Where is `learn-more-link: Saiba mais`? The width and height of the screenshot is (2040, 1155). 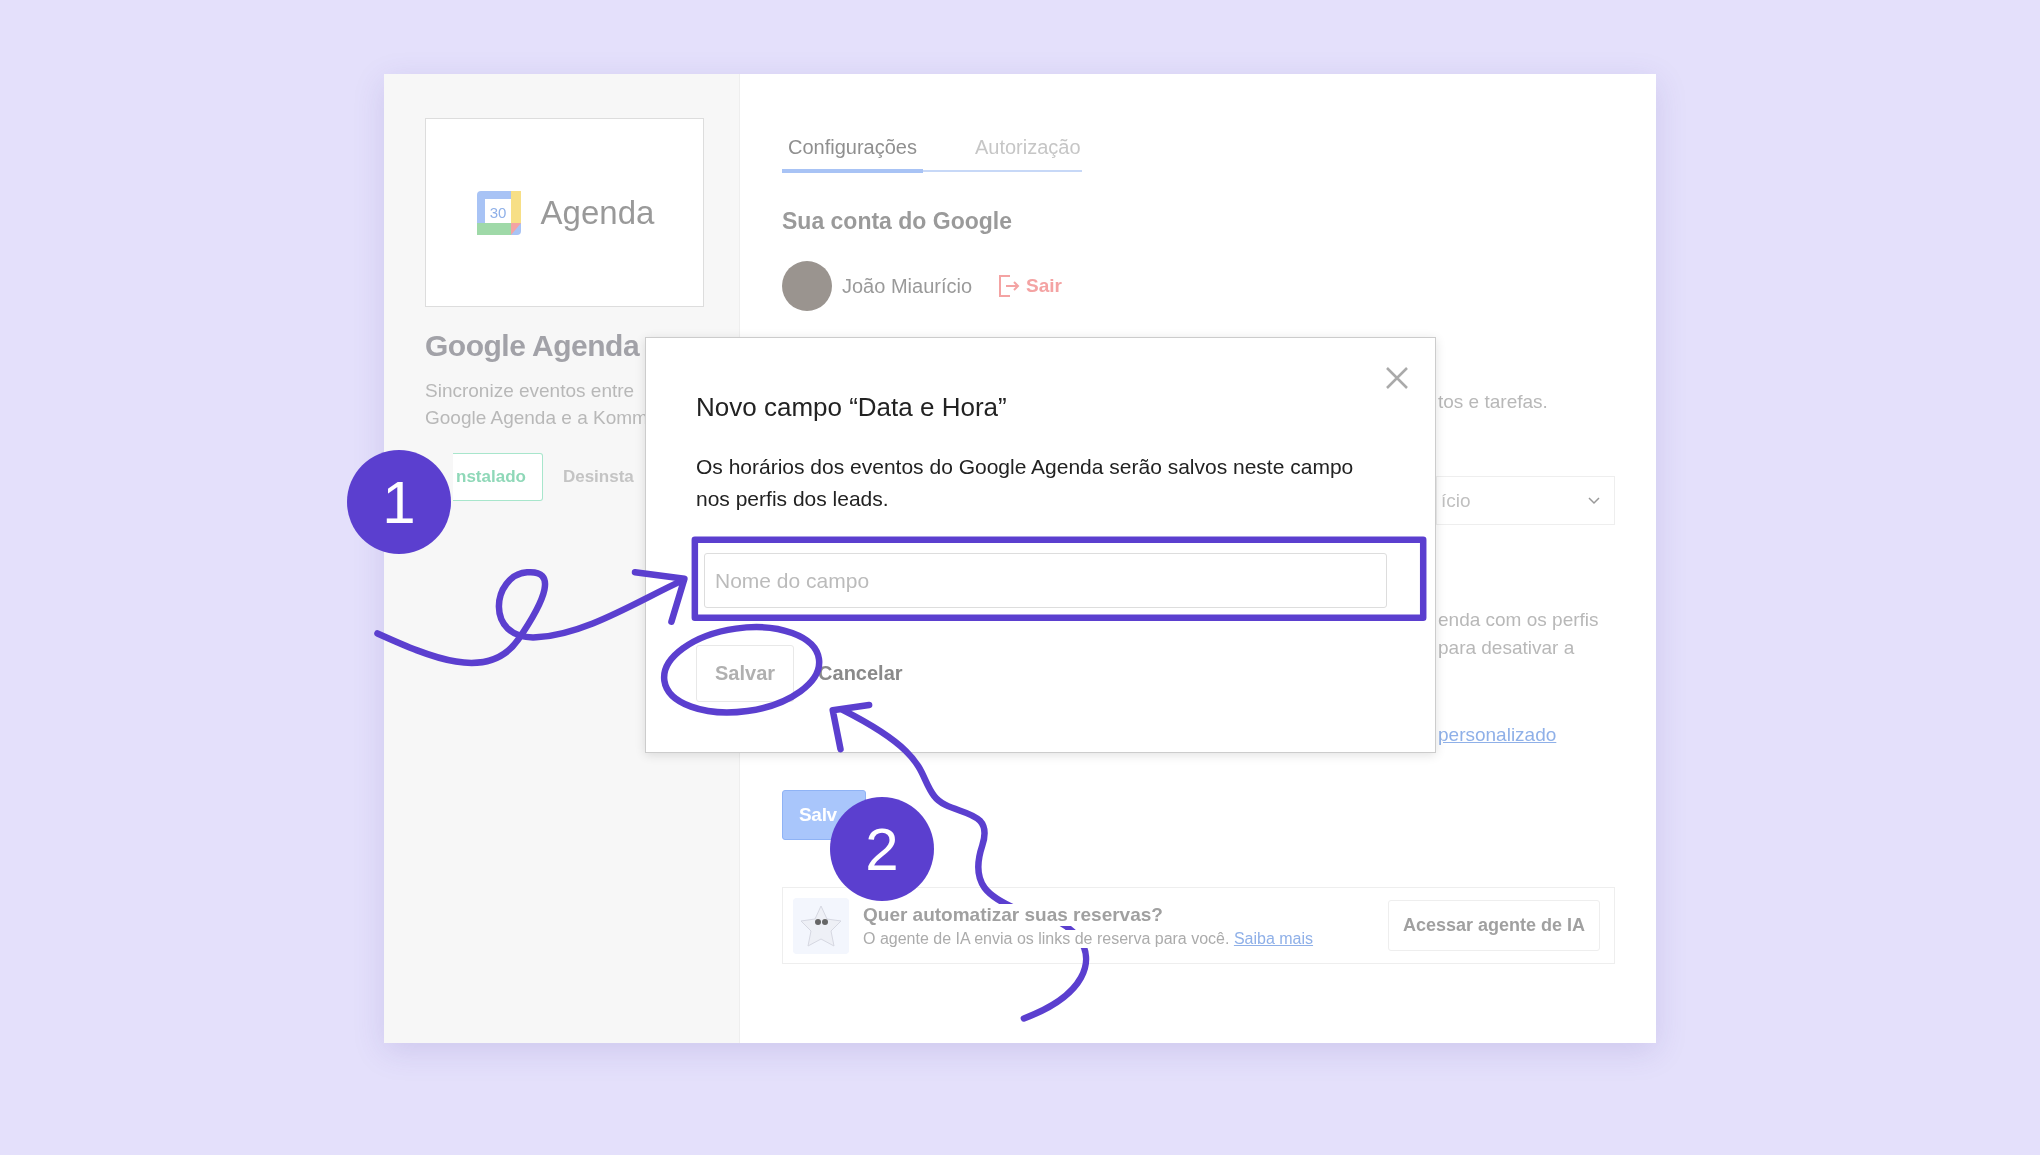 learn-more-link: Saiba mais is located at coordinates (1273, 938).